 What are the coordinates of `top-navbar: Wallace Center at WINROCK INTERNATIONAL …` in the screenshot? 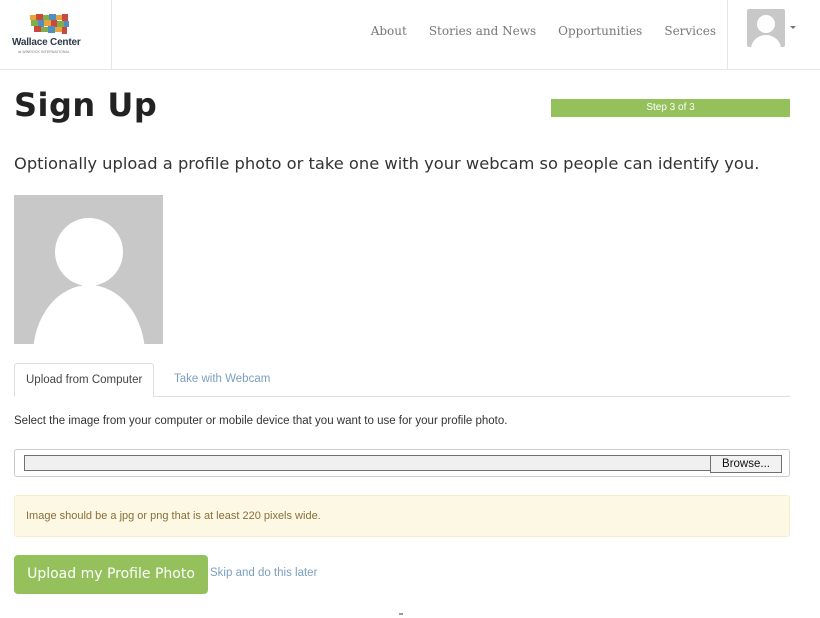 It's located at (410, 35).